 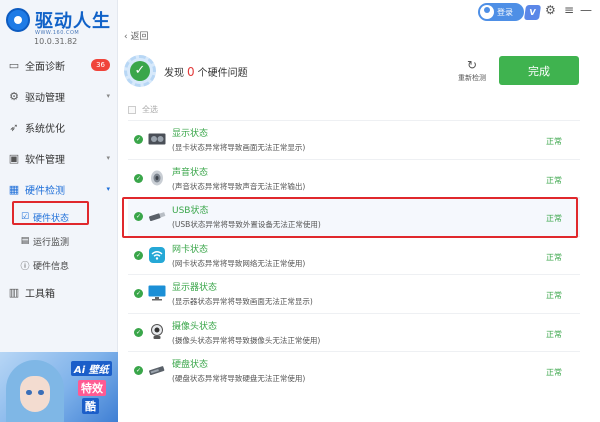 I want to click on sidebar-item-drivers: ⚙ 驱动管理 ▾, so click(x=59, y=96).